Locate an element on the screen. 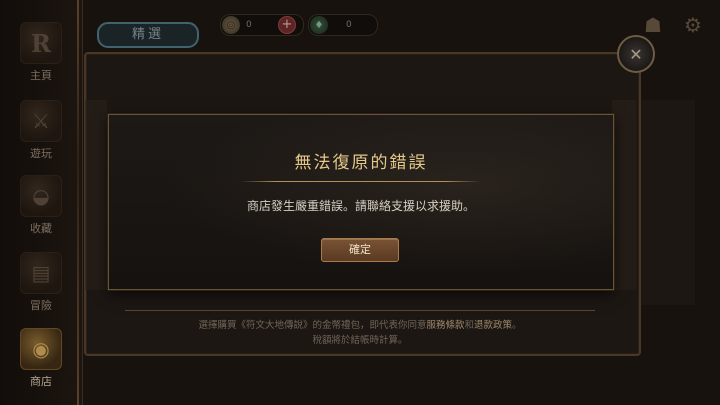 Image resolution: width=720 pixels, height=405 pixels. tab-featured: 精選 is located at coordinates (148, 35).